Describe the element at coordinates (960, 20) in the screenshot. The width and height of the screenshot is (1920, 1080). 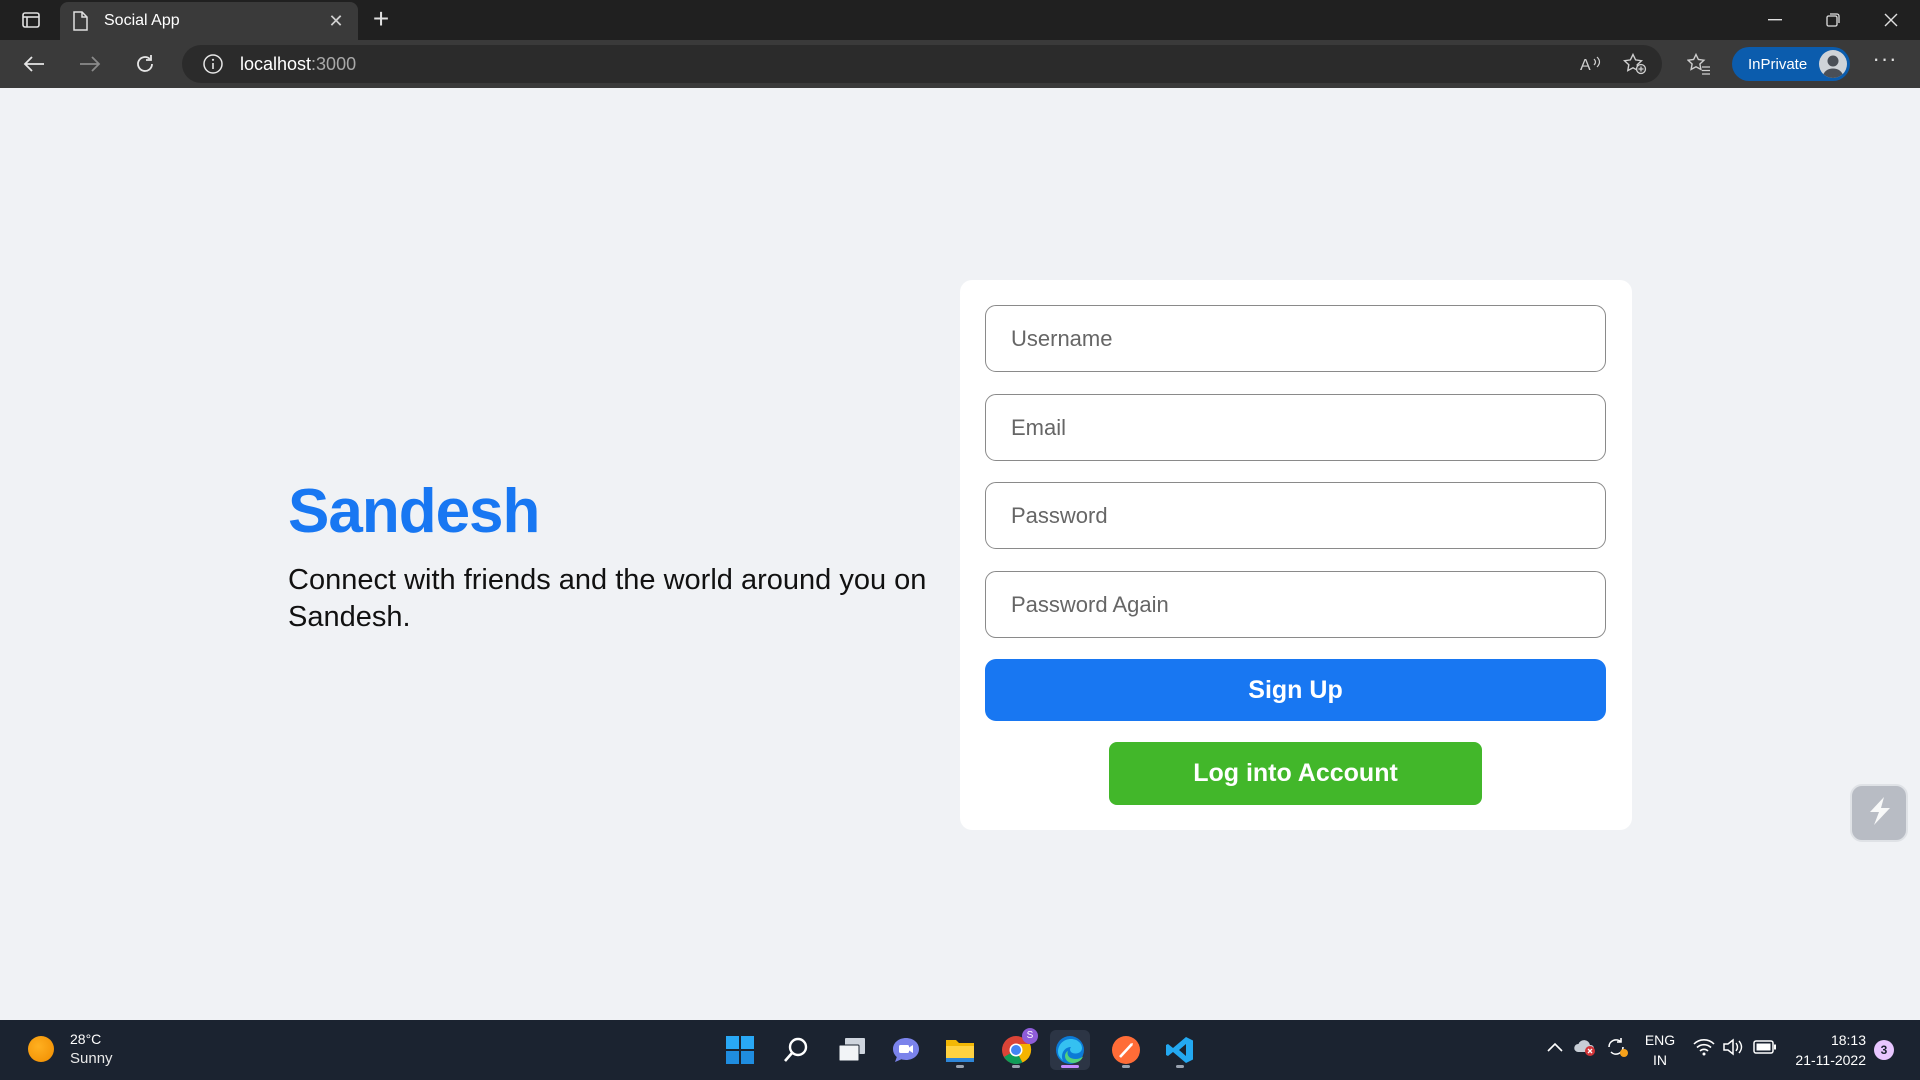
I see `browser-tab-bar: Social App ✕ +` at that location.